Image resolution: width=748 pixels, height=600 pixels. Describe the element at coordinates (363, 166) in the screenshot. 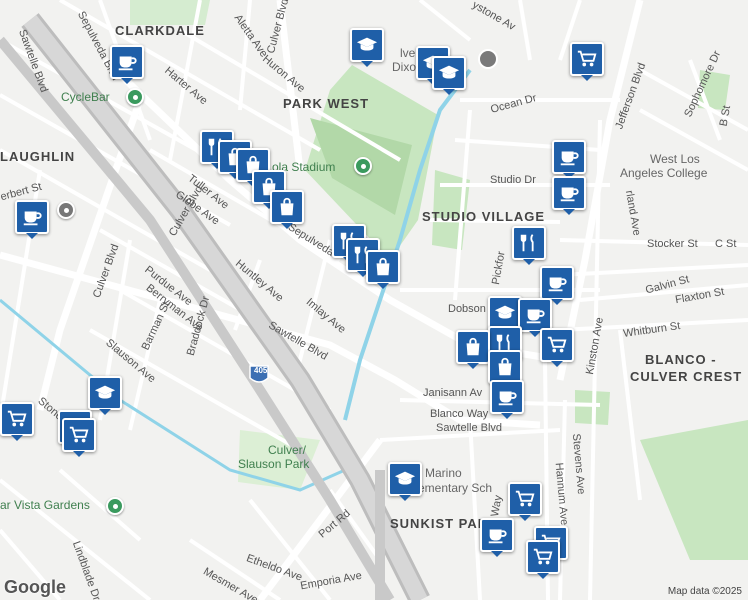

I see `stadium-icon` at that location.